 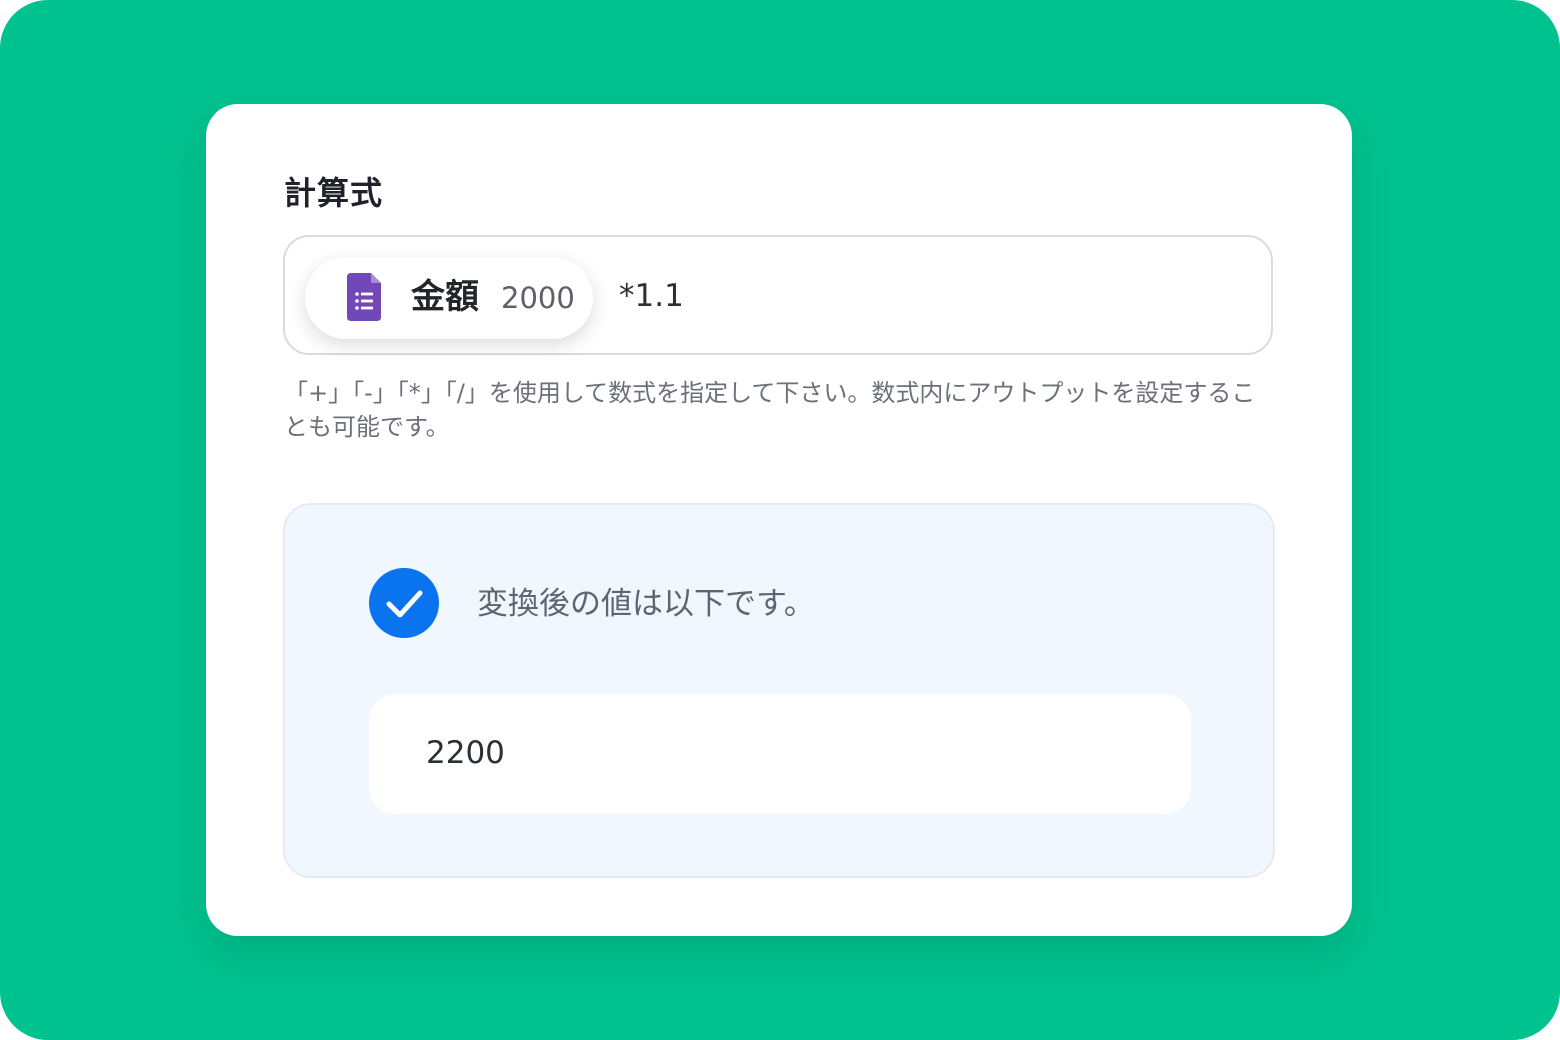 I want to click on result-value: 2200, so click(x=465, y=753).